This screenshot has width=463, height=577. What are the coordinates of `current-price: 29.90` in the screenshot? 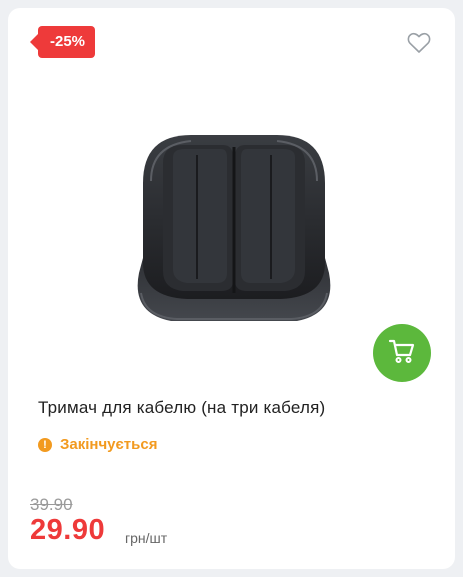 It's located at (68, 530).